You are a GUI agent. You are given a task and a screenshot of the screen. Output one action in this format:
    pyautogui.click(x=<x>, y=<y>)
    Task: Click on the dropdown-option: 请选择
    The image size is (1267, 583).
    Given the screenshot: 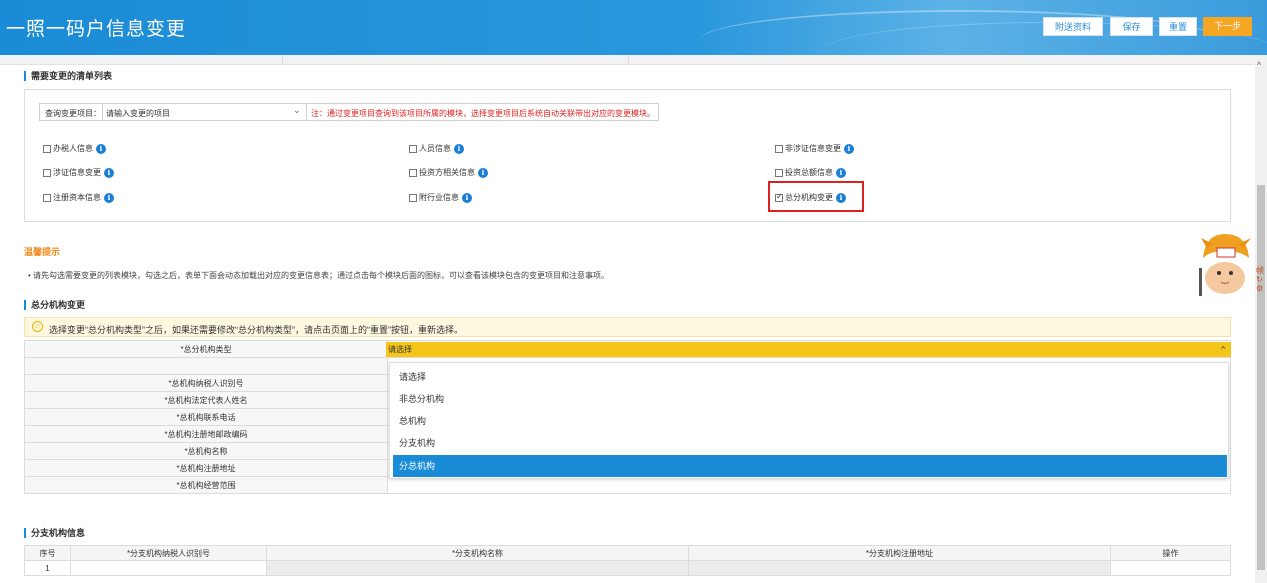 What is the action you would take?
    pyautogui.click(x=810, y=377)
    